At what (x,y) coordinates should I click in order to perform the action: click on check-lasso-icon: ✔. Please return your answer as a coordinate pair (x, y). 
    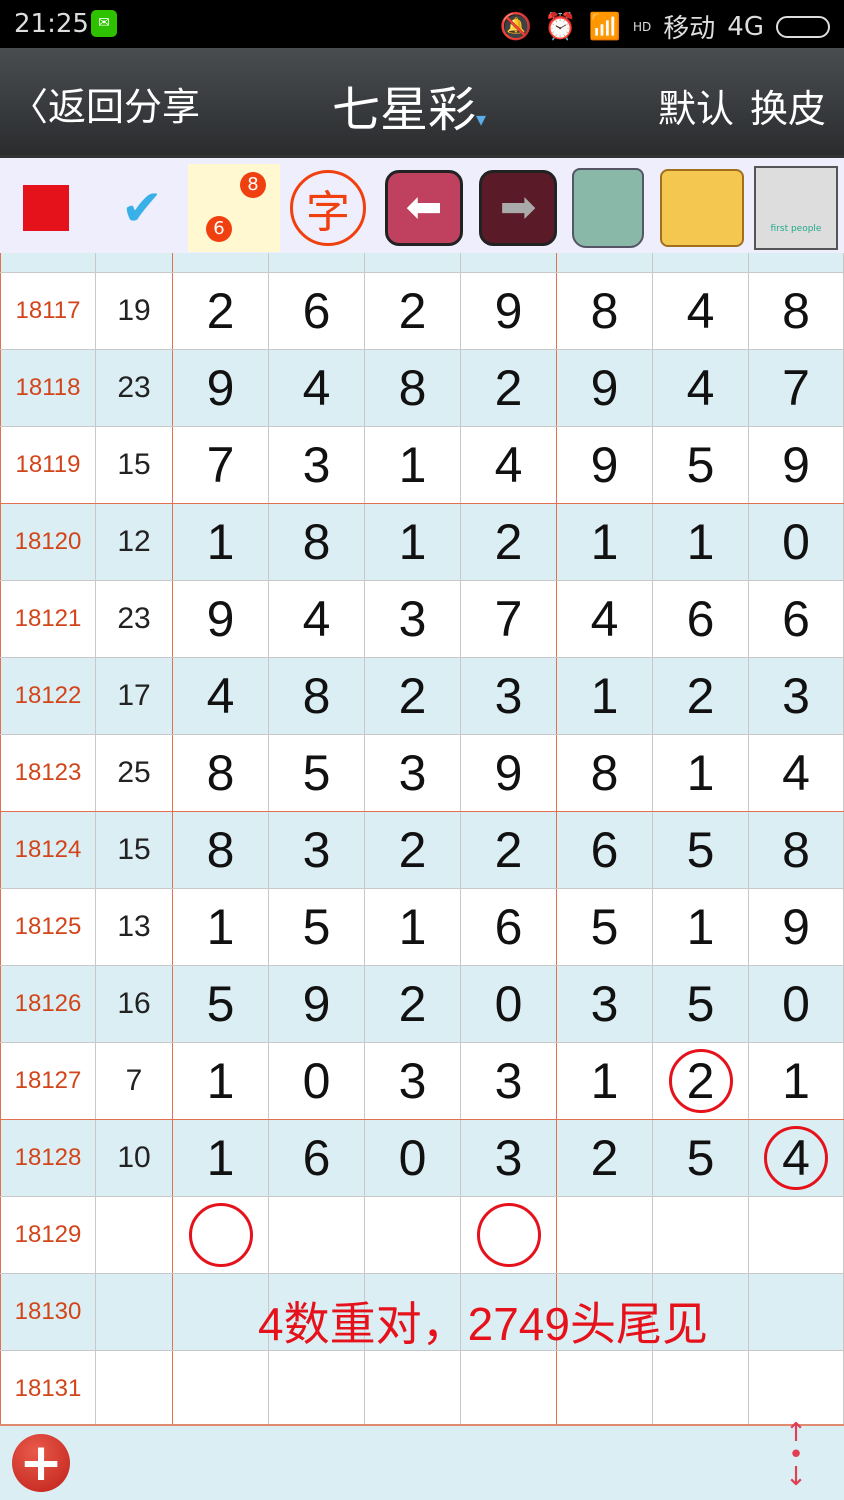
    Looking at the image, I should click on (142, 208).